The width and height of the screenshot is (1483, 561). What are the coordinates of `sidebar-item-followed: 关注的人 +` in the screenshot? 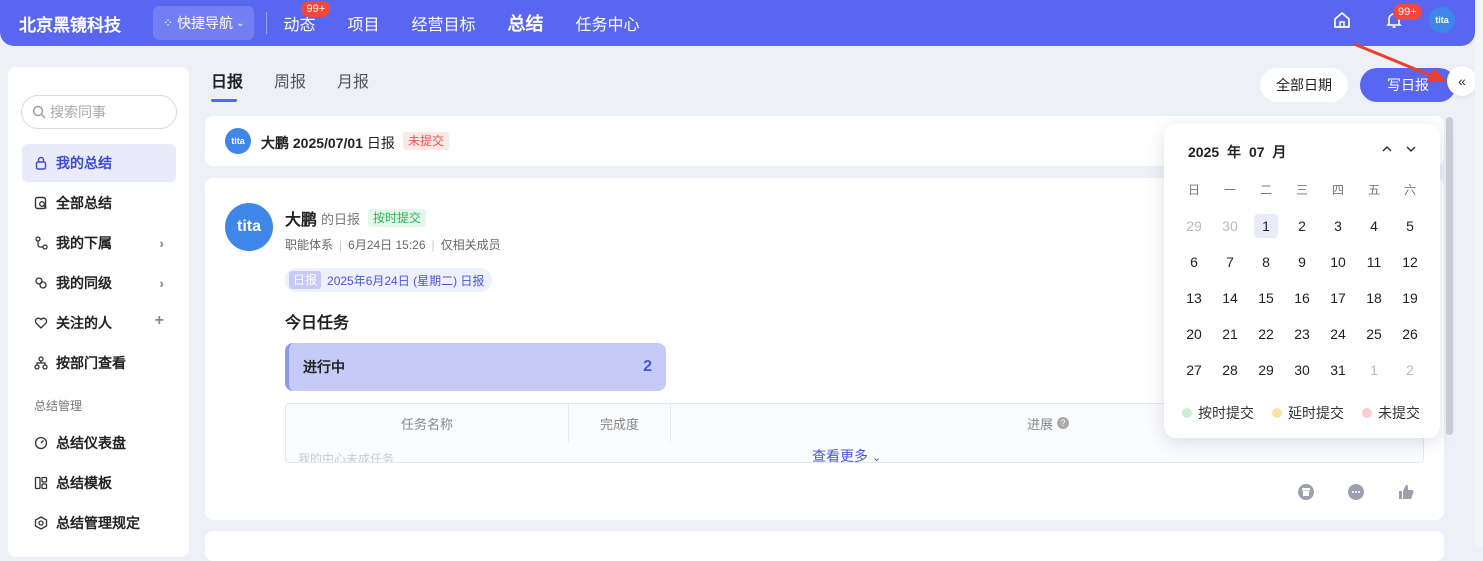 It's located at (99, 323).